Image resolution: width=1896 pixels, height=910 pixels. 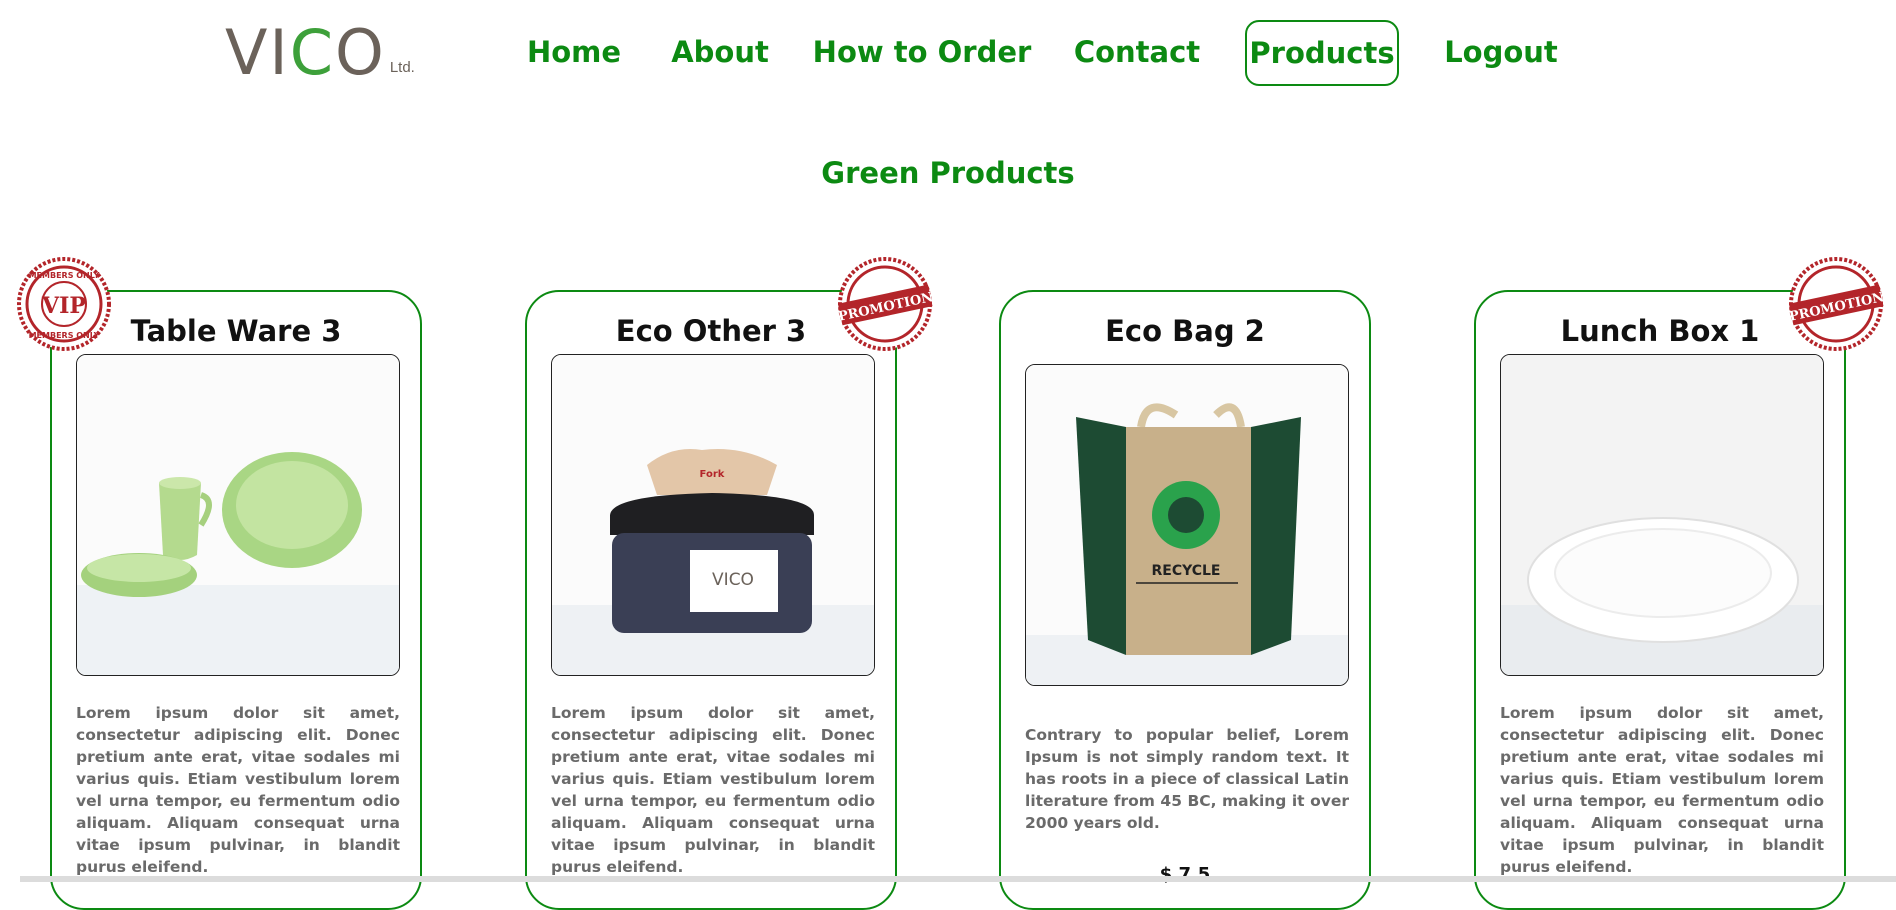 I want to click on section-title: Green Products, so click(x=948, y=173).